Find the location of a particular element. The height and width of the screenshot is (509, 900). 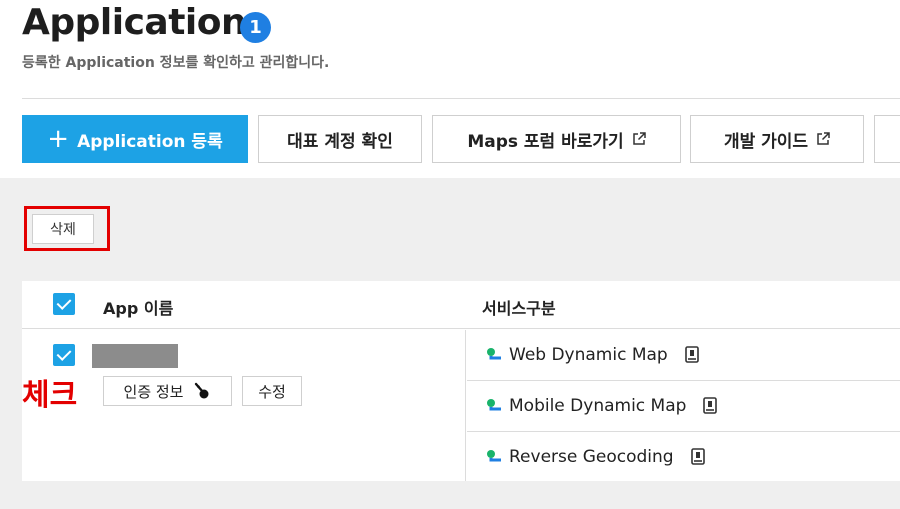

dev-guide-label: 개발 가이드 is located at coordinates (766, 141).